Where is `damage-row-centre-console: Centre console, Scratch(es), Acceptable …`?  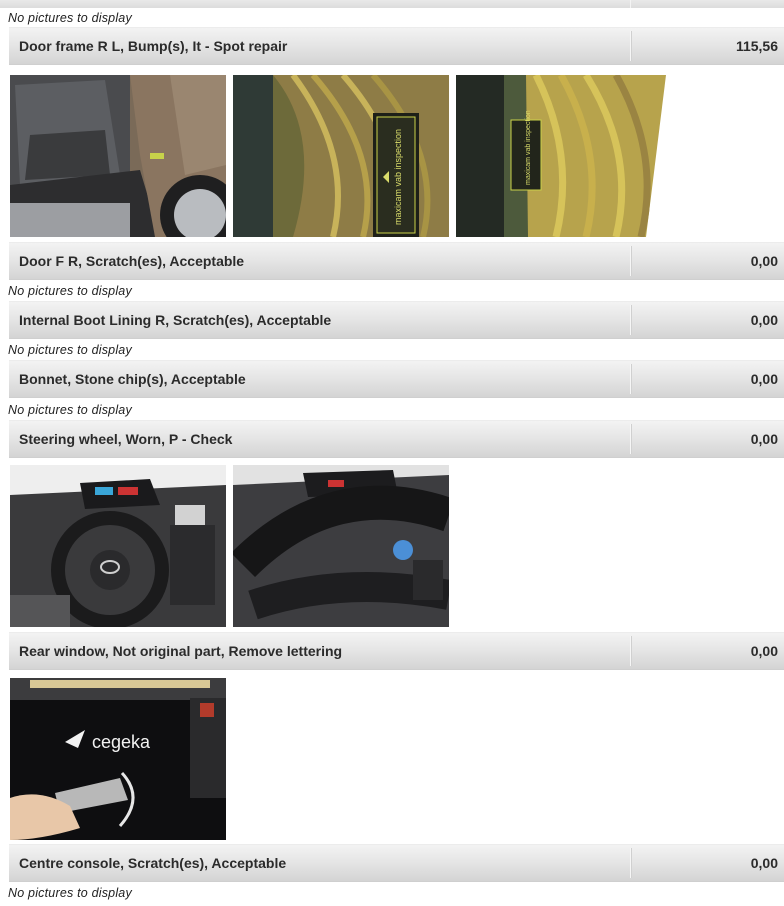
damage-row-centre-console: Centre console, Scratch(es), Acceptable … is located at coordinates (396, 863).